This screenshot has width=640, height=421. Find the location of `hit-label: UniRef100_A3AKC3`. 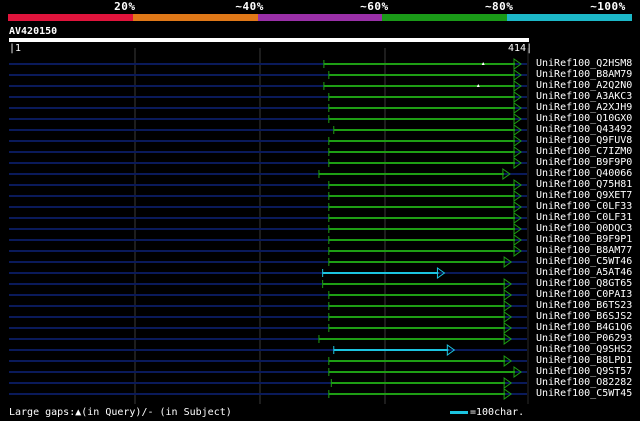

hit-label: UniRef100_A3AKC3 is located at coordinates (584, 96).